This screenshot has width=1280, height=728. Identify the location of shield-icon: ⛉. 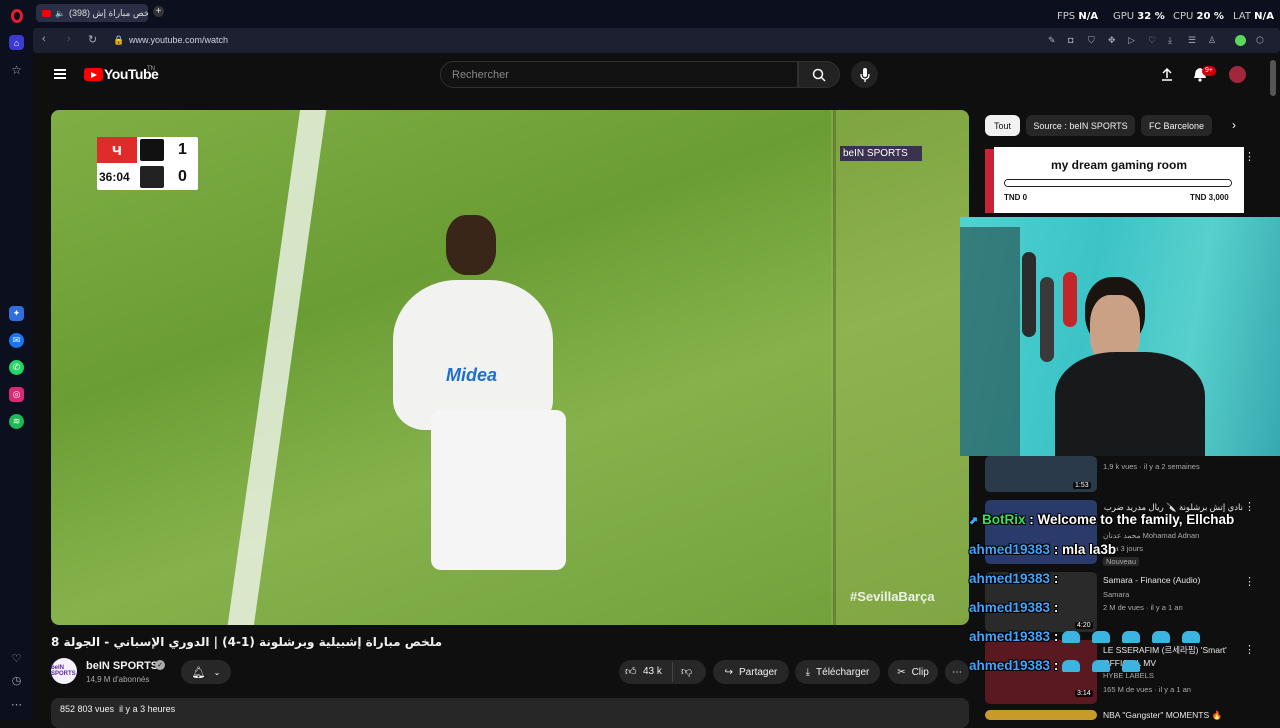
(1091, 40).